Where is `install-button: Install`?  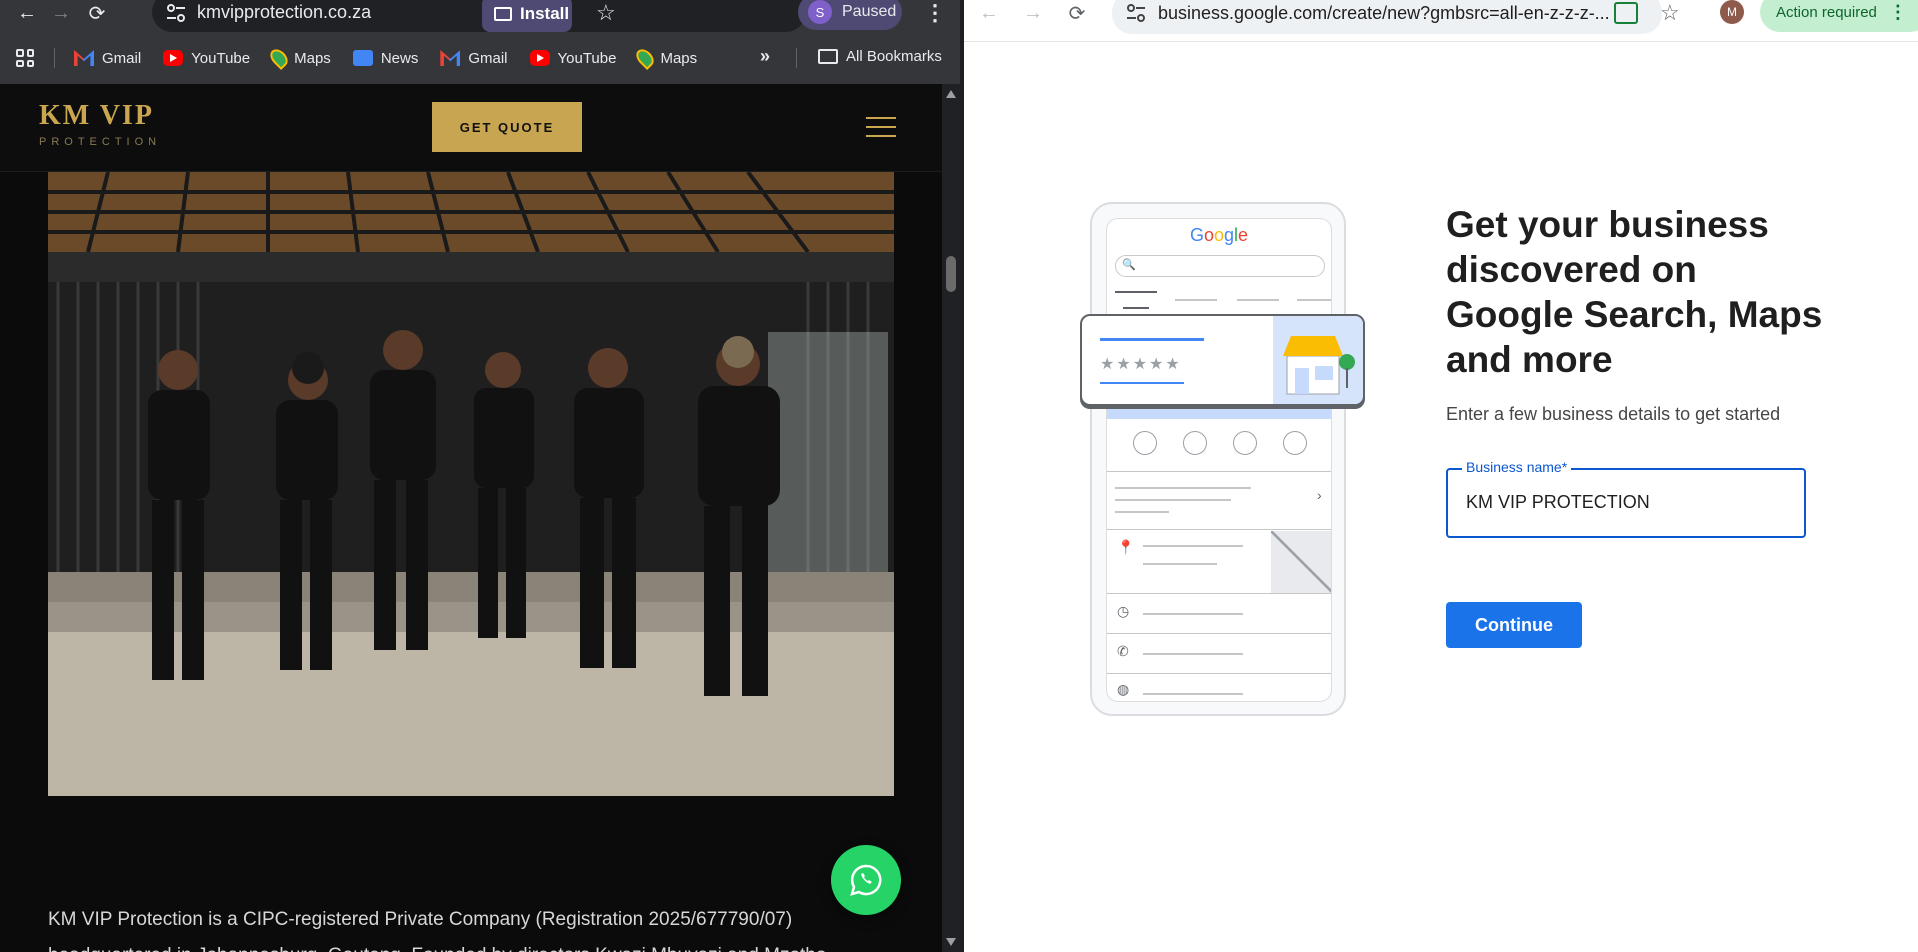
install-button: Install is located at coordinates (527, 16).